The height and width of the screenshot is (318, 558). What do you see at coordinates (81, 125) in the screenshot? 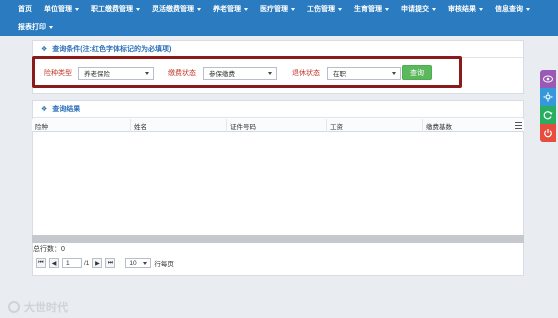
I see `col-insurance-type: 险种` at bounding box center [81, 125].